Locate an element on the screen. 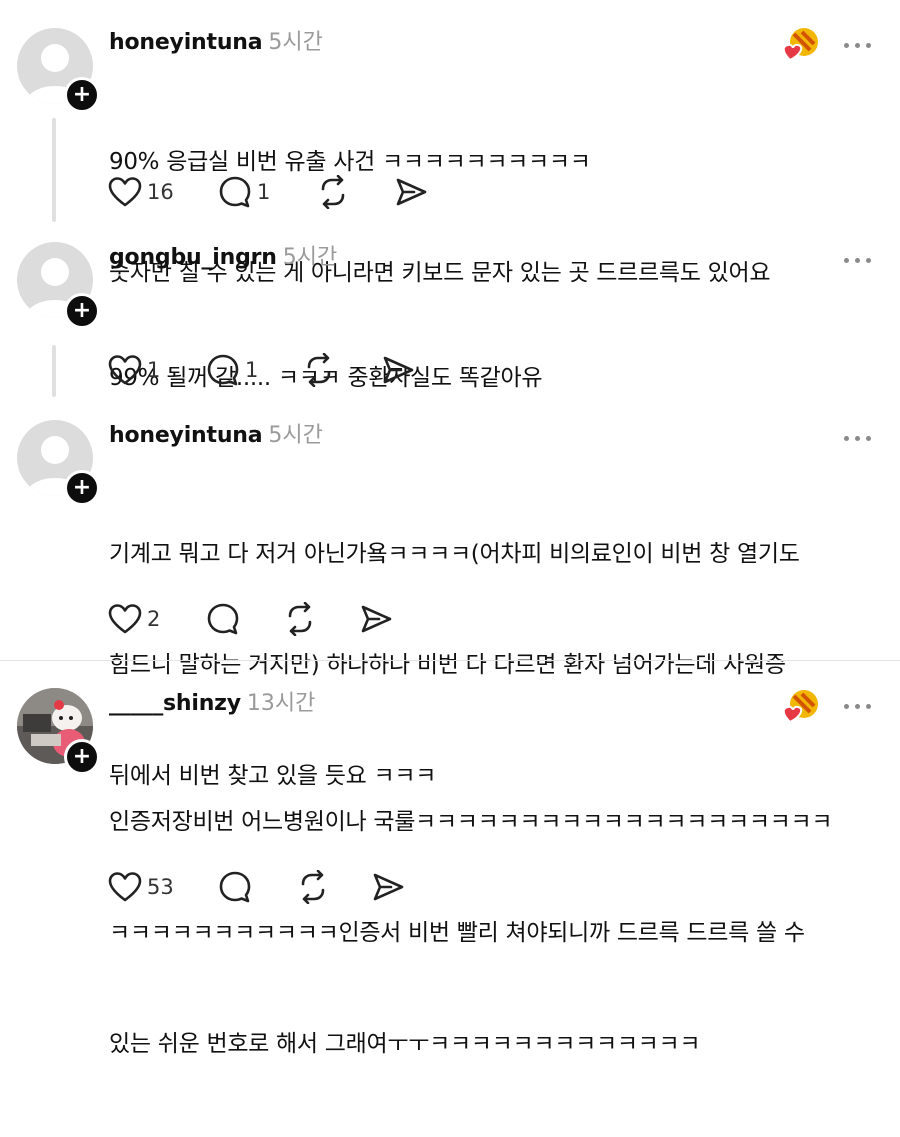 The width and height of the screenshot is (900, 1137). username: _____shinzy is located at coordinates (175, 703).